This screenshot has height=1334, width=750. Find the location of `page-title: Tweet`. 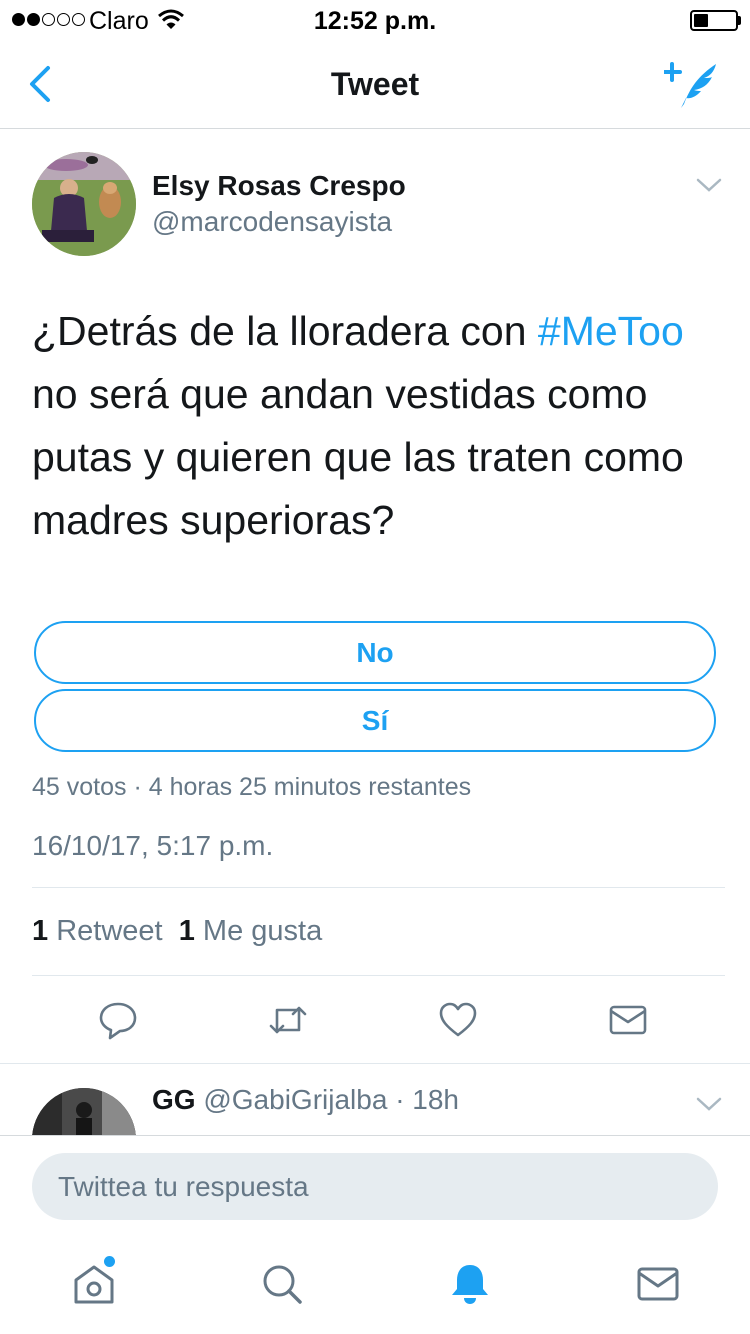

page-title: Tweet is located at coordinates (375, 84).